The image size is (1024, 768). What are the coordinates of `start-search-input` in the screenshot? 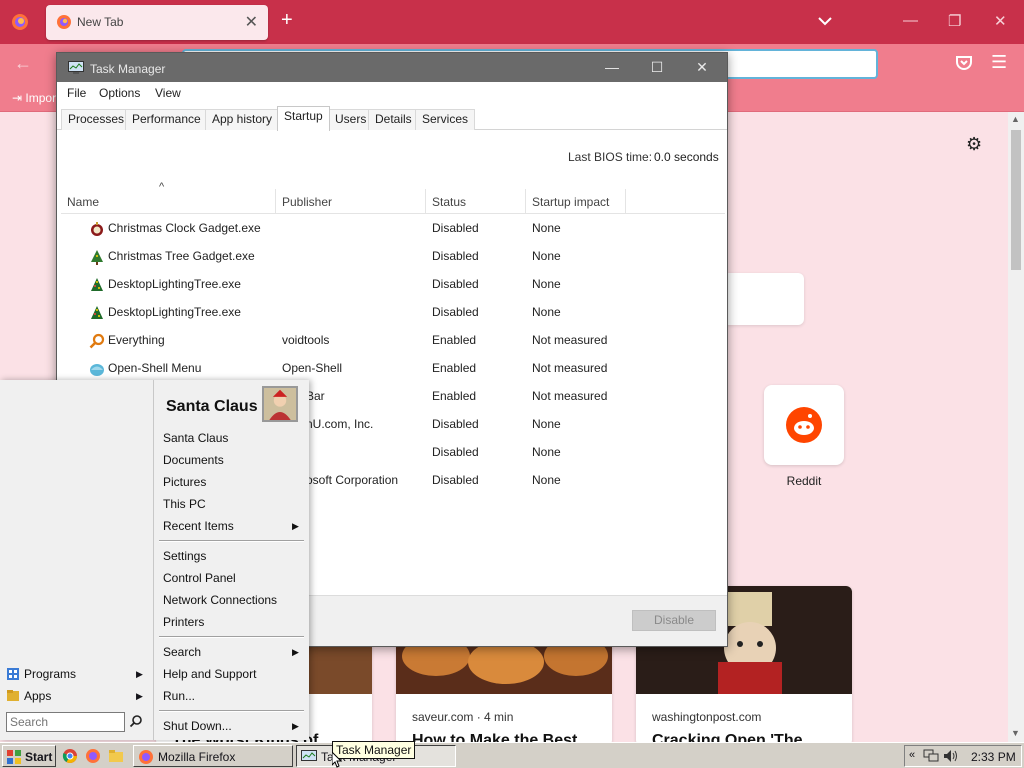 It's located at (64, 722).